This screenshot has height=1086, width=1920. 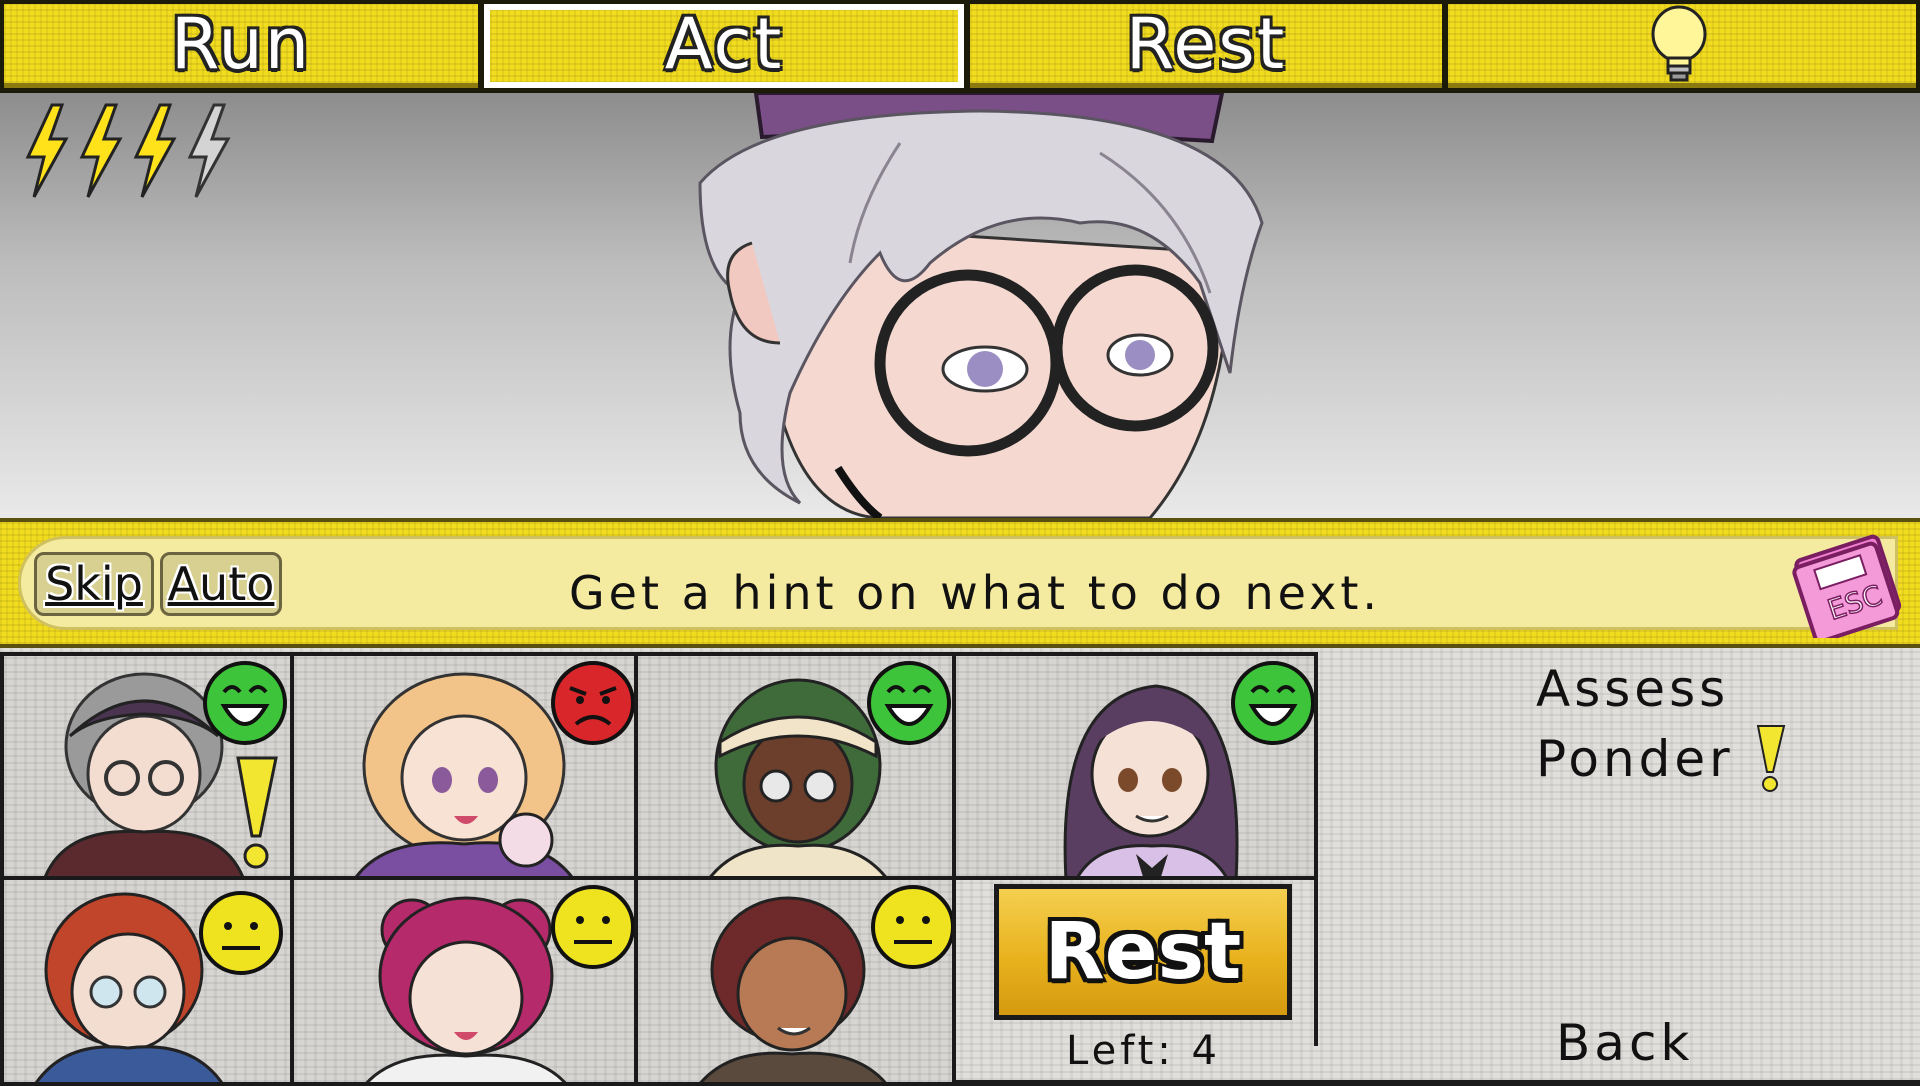 What do you see at coordinates (592, 703) in the screenshot?
I see `mood-upset-icon` at bounding box center [592, 703].